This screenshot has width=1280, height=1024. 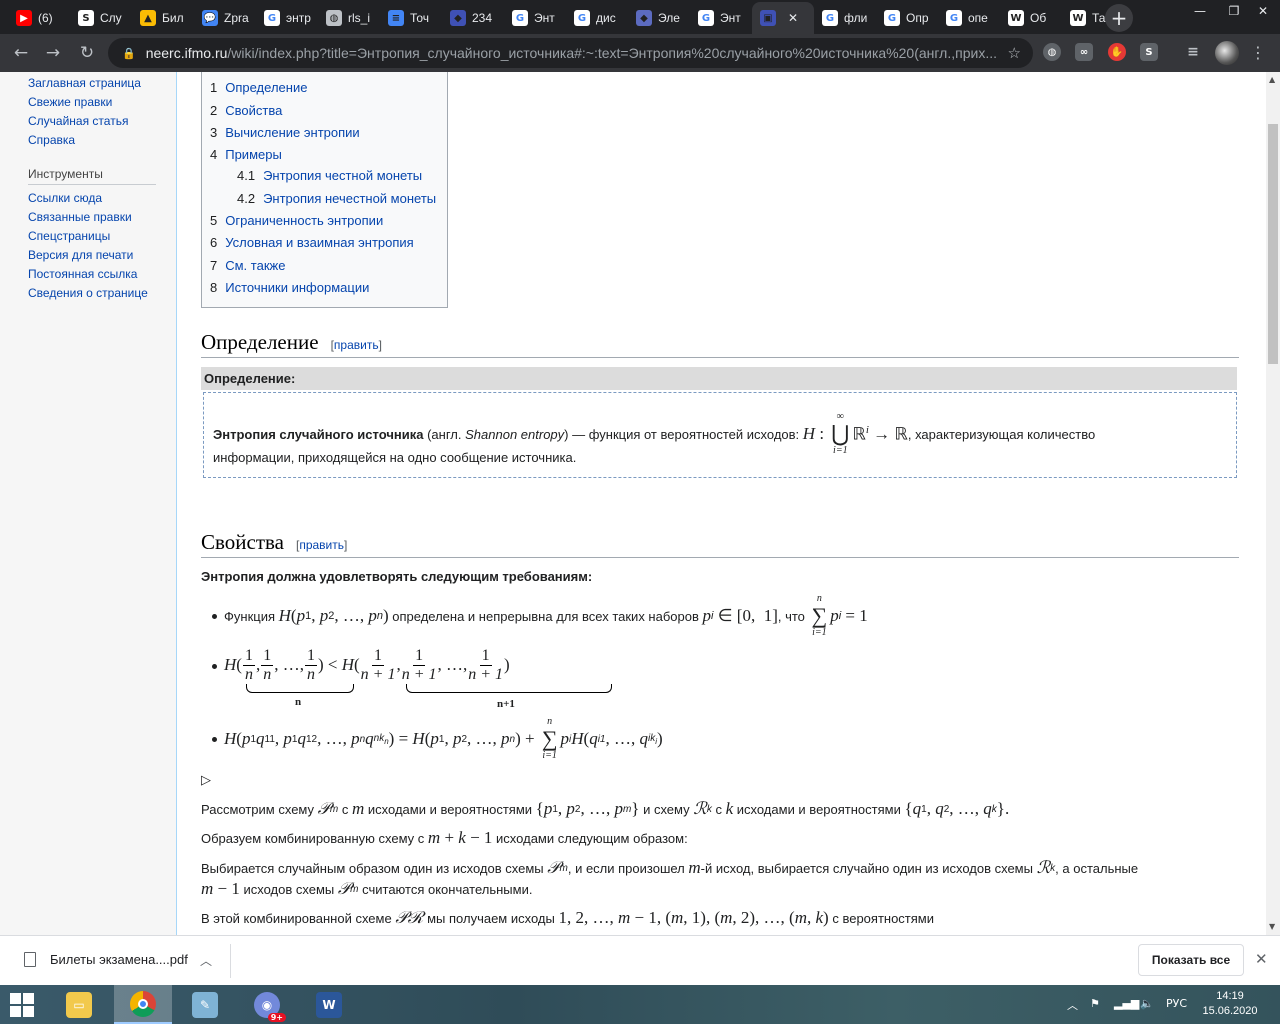 I want to click on sidebar-link-info: Сведения о странице, so click(x=88, y=293).